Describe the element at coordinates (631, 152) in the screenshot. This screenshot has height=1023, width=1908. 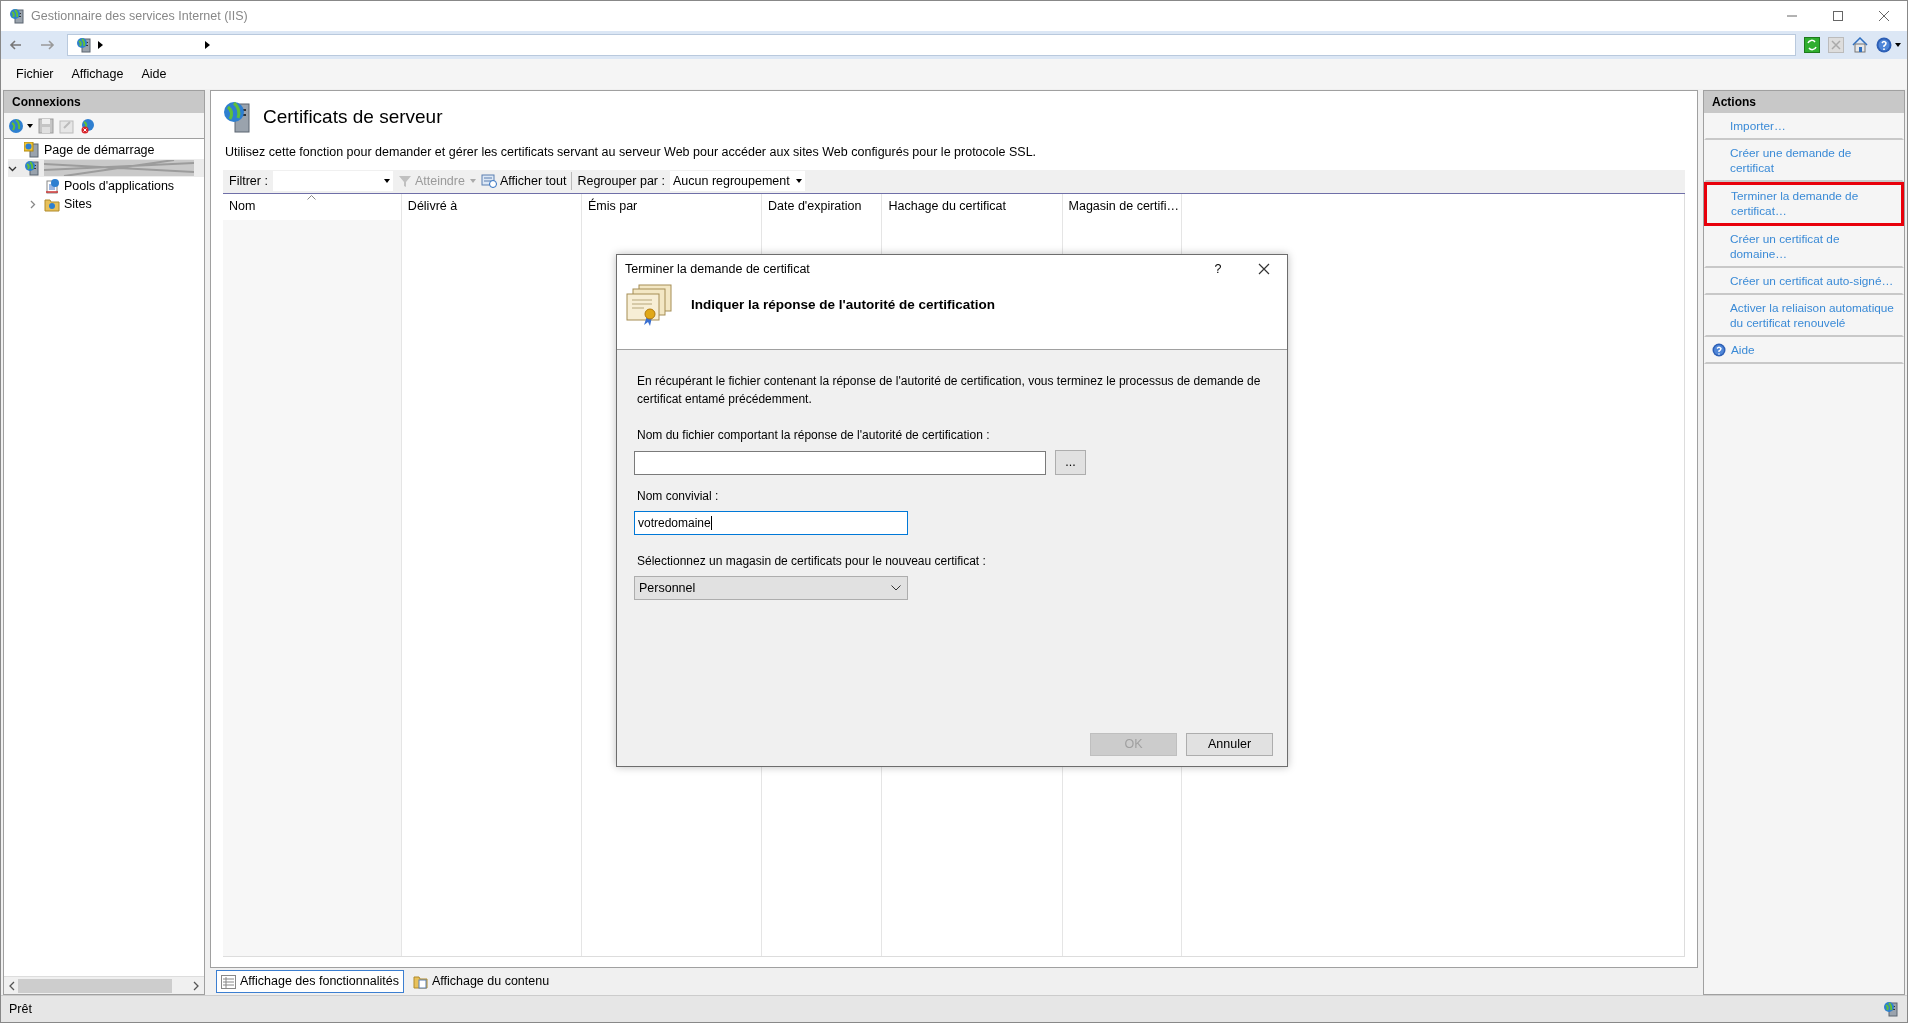
I see `page-description: Utilisez cette fonction pour demander et gérer les certificats servant au serveur Web pour accéder aux sites Web configurés pour le protocole SSL.` at that location.